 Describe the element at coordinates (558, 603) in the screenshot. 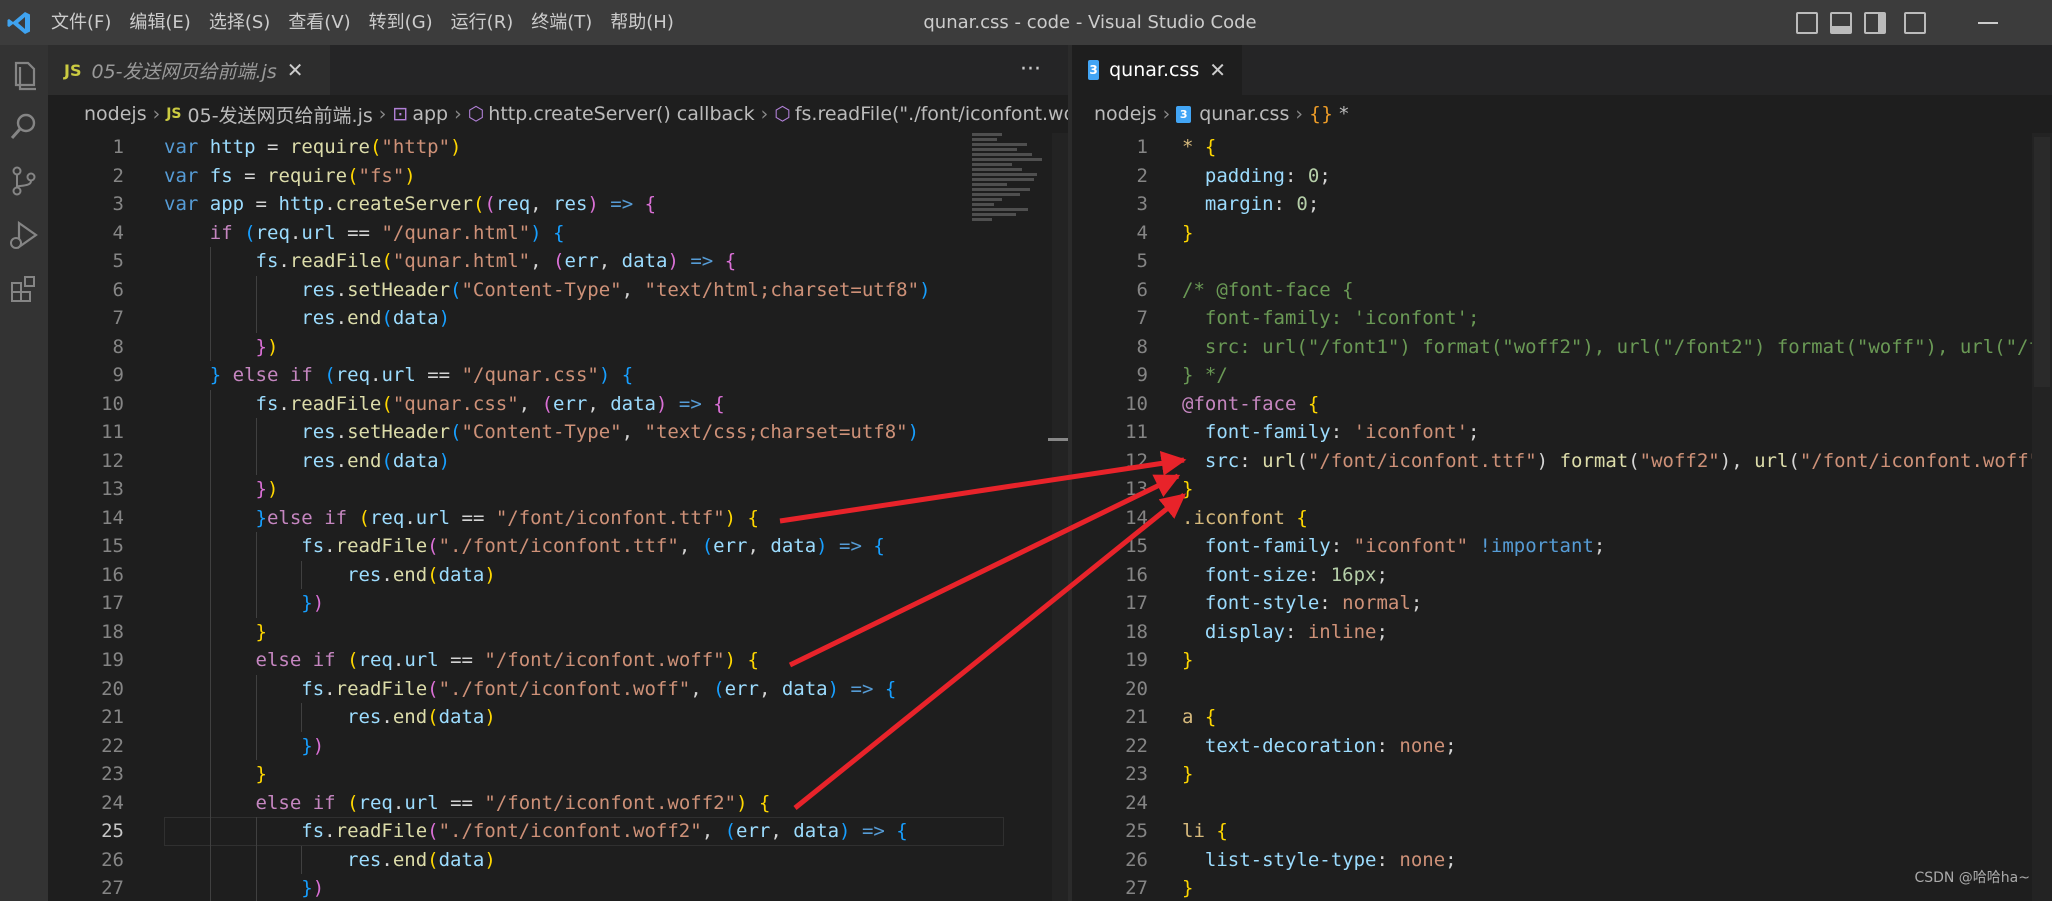

I see `code-line: 17 })` at that location.